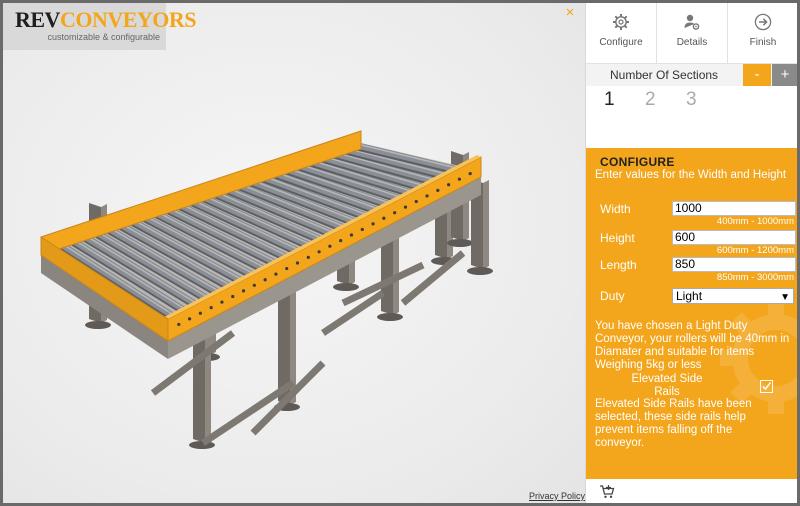 This screenshot has height=506, width=800. Describe the element at coordinates (689, 296) in the screenshot. I see `duty-selected-value: Light` at that location.